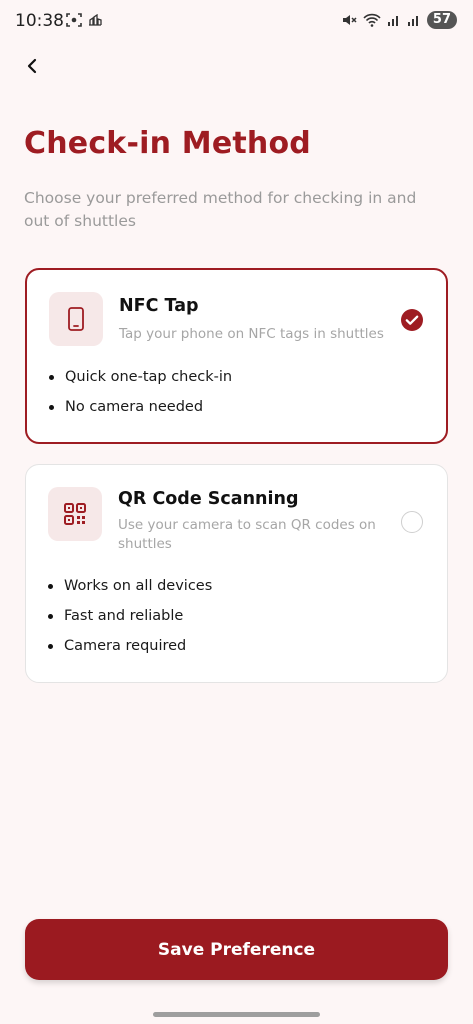 The width and height of the screenshot is (473, 1024). I want to click on feature-item: Quick one-tap check-in, so click(140, 377).